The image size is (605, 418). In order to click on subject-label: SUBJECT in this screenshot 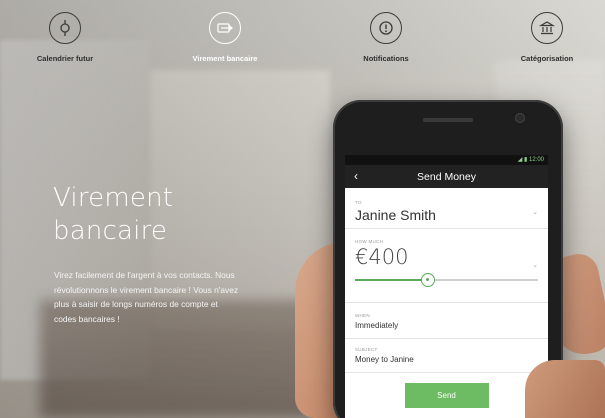, I will do `click(366, 349)`.